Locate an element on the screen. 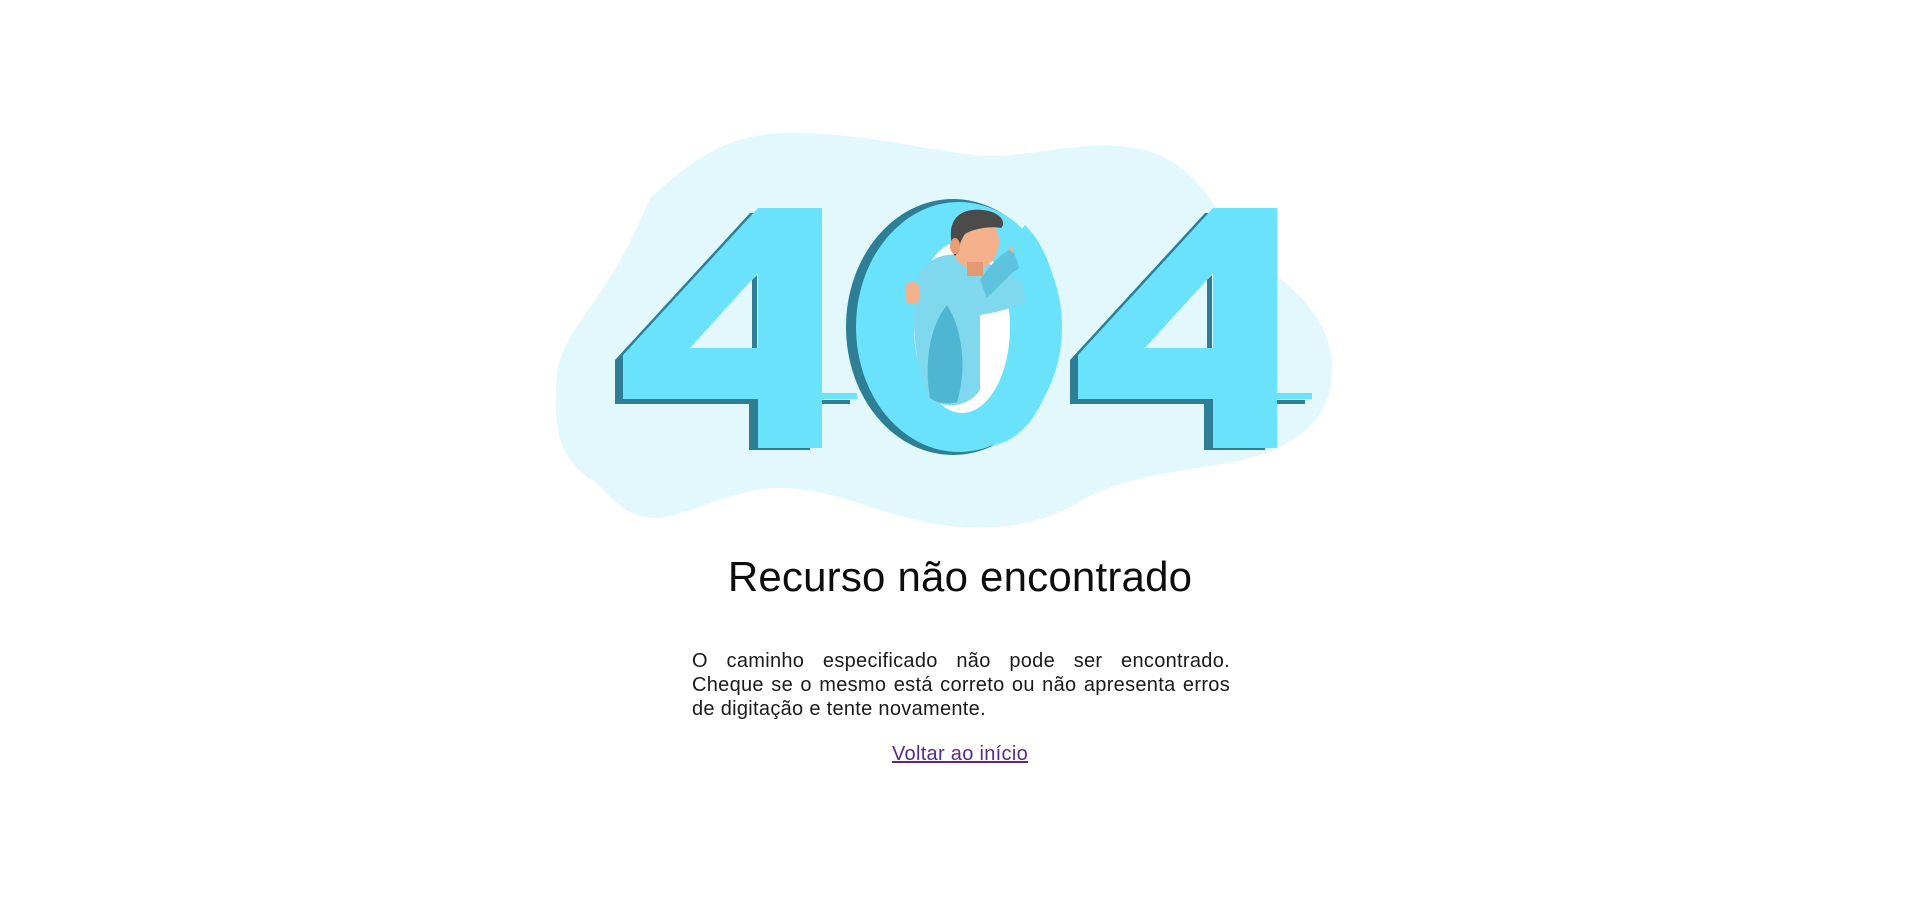  digit-zero-with-person is located at coordinates (954, 327).